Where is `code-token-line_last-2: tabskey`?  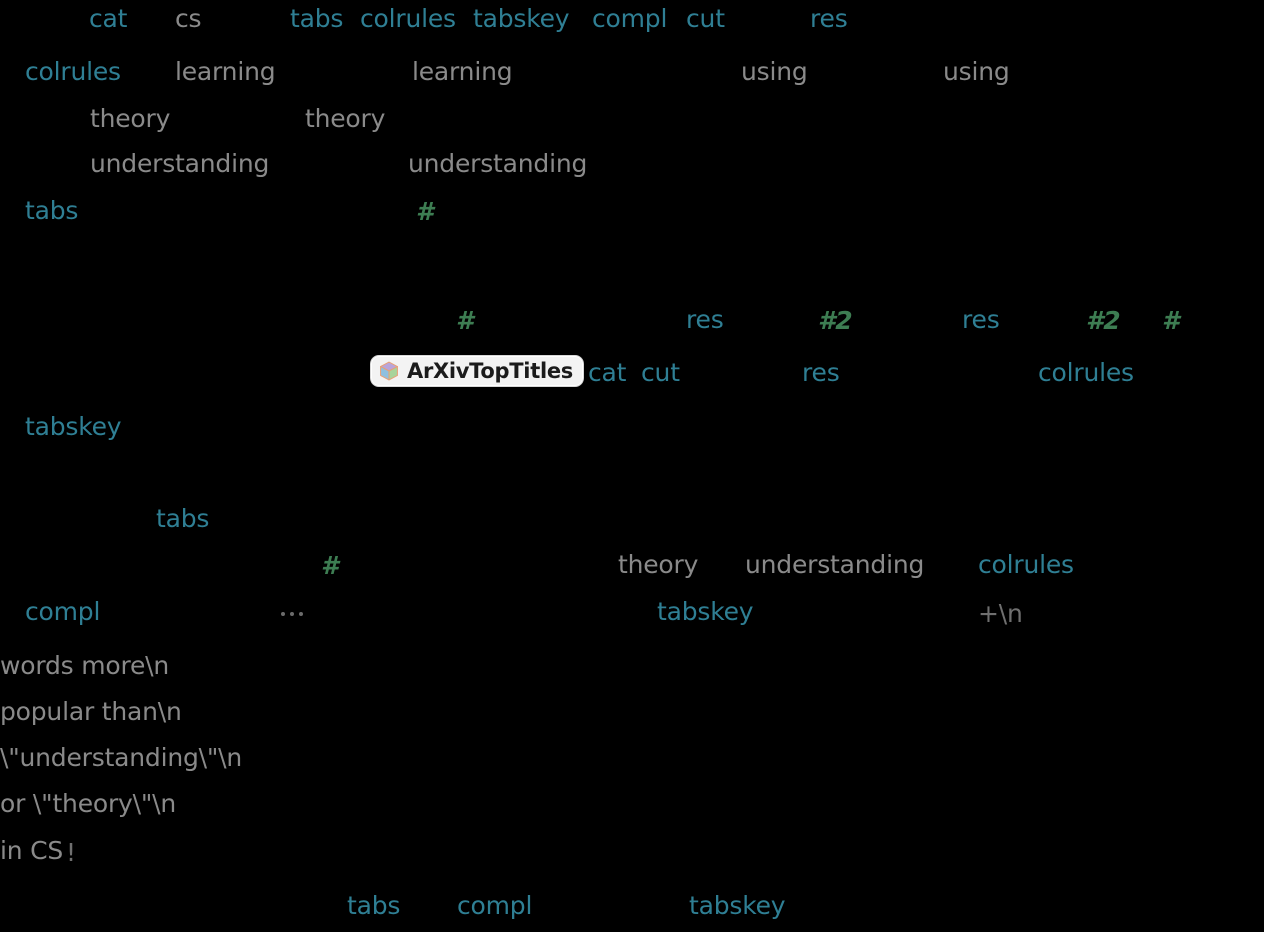
code-token-line_last-2: tabskey is located at coordinates (737, 905).